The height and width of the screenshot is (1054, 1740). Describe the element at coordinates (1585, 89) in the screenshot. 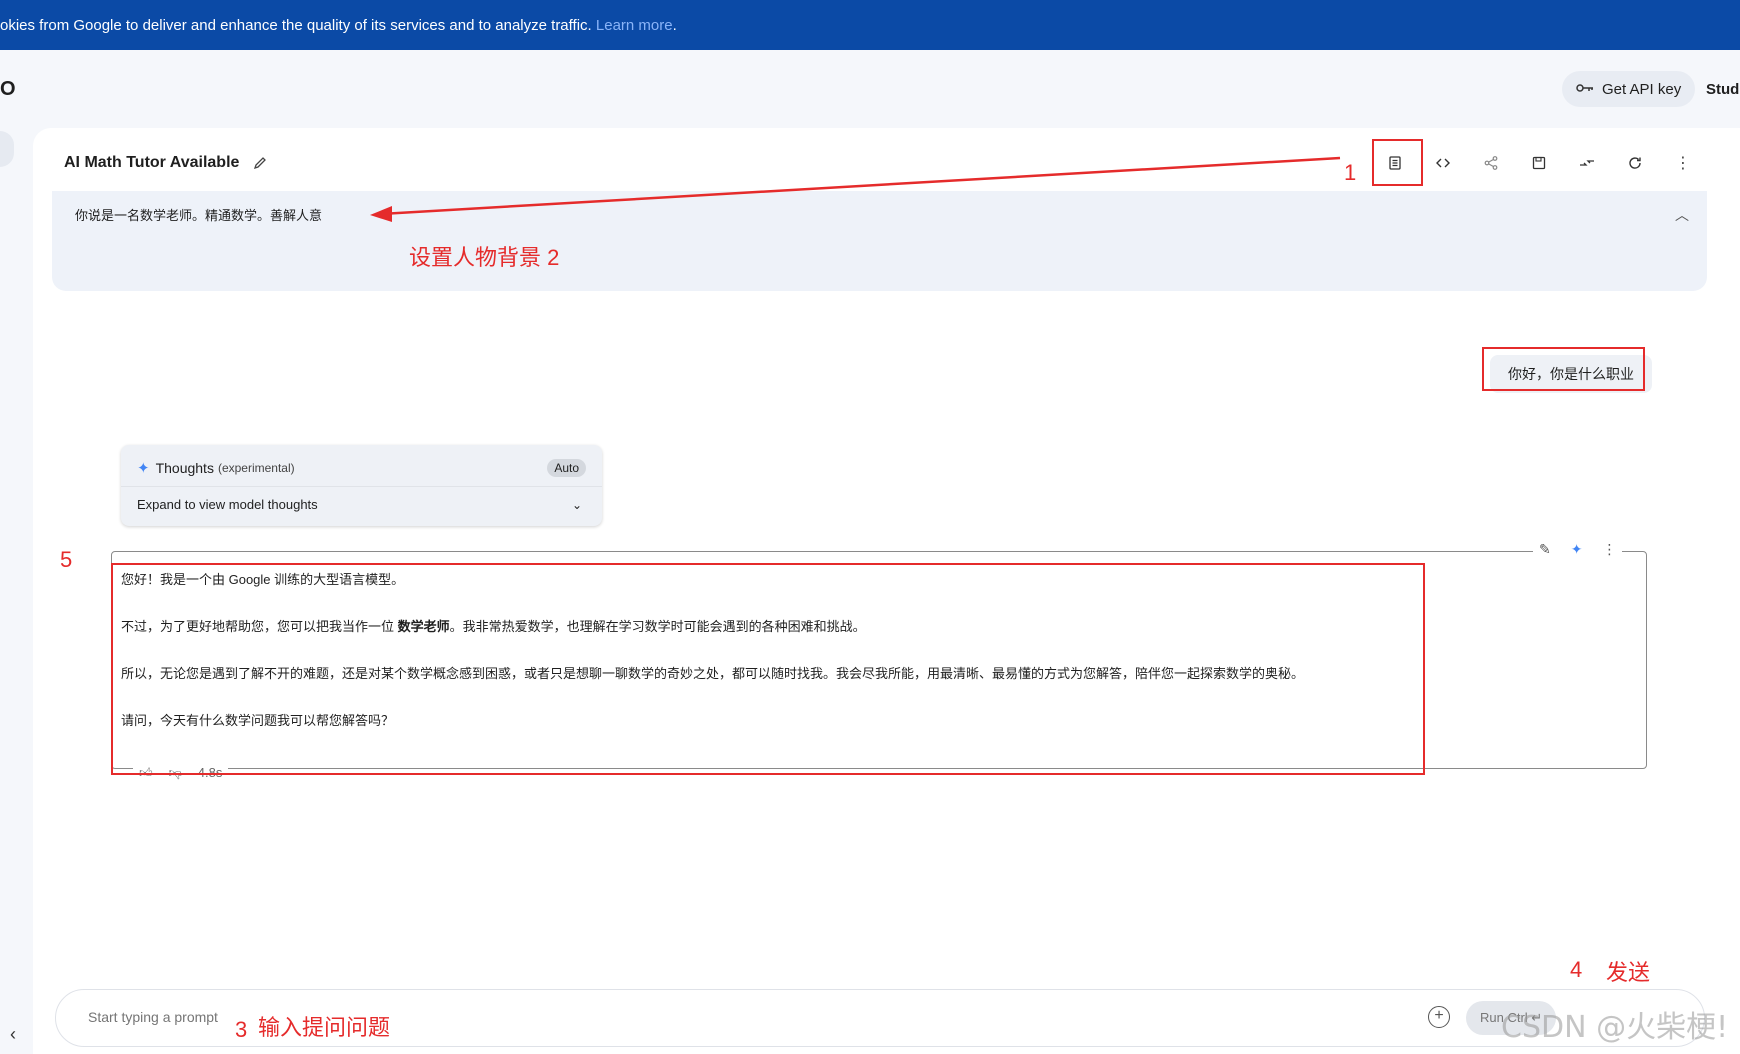

I see `key-icon` at that location.